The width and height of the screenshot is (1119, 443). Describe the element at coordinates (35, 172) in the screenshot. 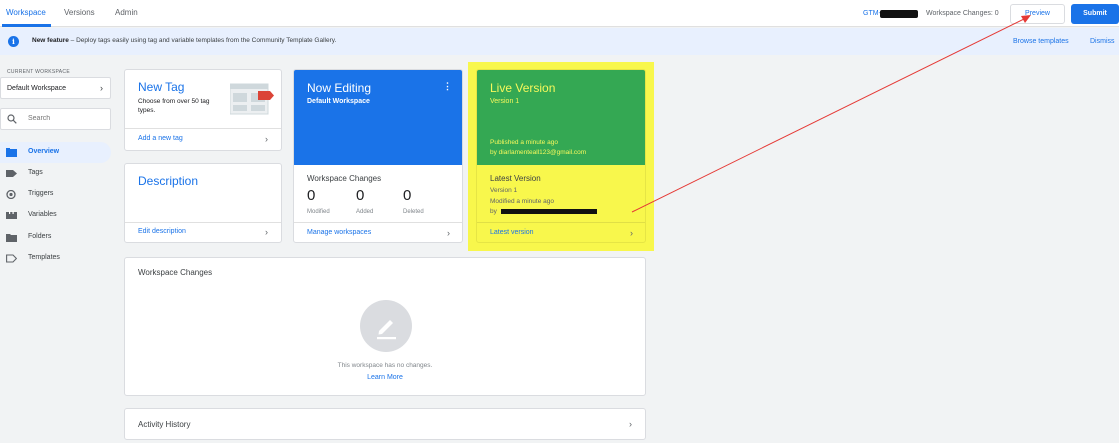

I see `sidebar-item-label: Tags` at that location.